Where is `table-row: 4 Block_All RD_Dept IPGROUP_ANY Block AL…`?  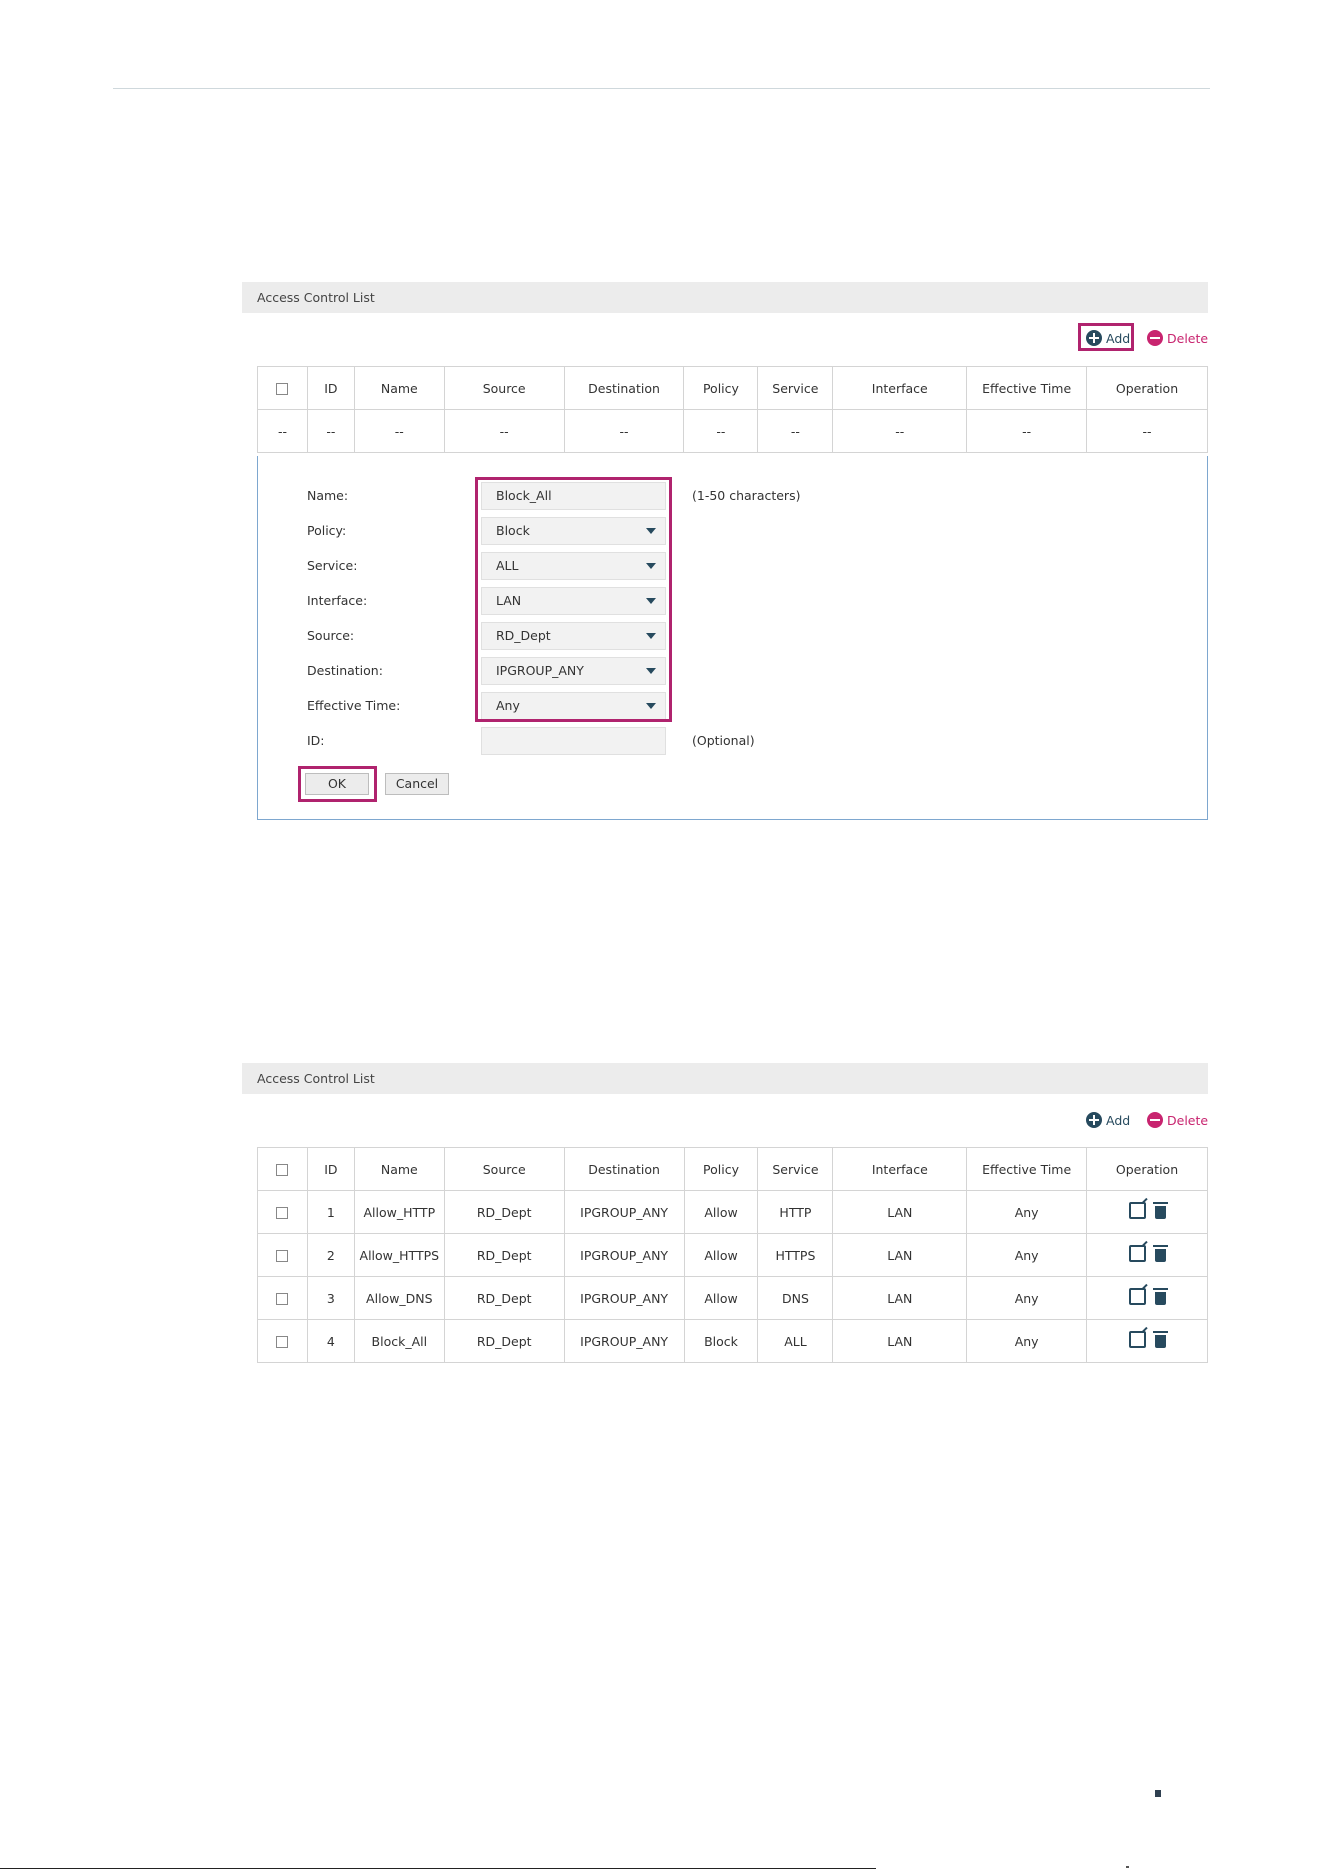 table-row: 4 Block_All RD_Dept IPGROUP_ANY Block AL… is located at coordinates (732, 1341).